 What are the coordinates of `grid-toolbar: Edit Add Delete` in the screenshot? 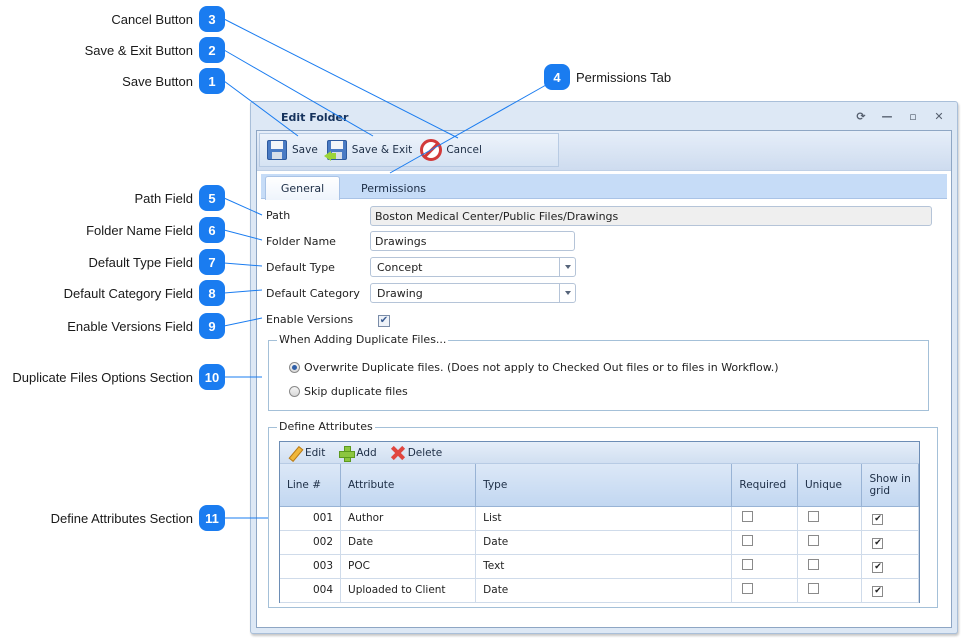 It's located at (599, 453).